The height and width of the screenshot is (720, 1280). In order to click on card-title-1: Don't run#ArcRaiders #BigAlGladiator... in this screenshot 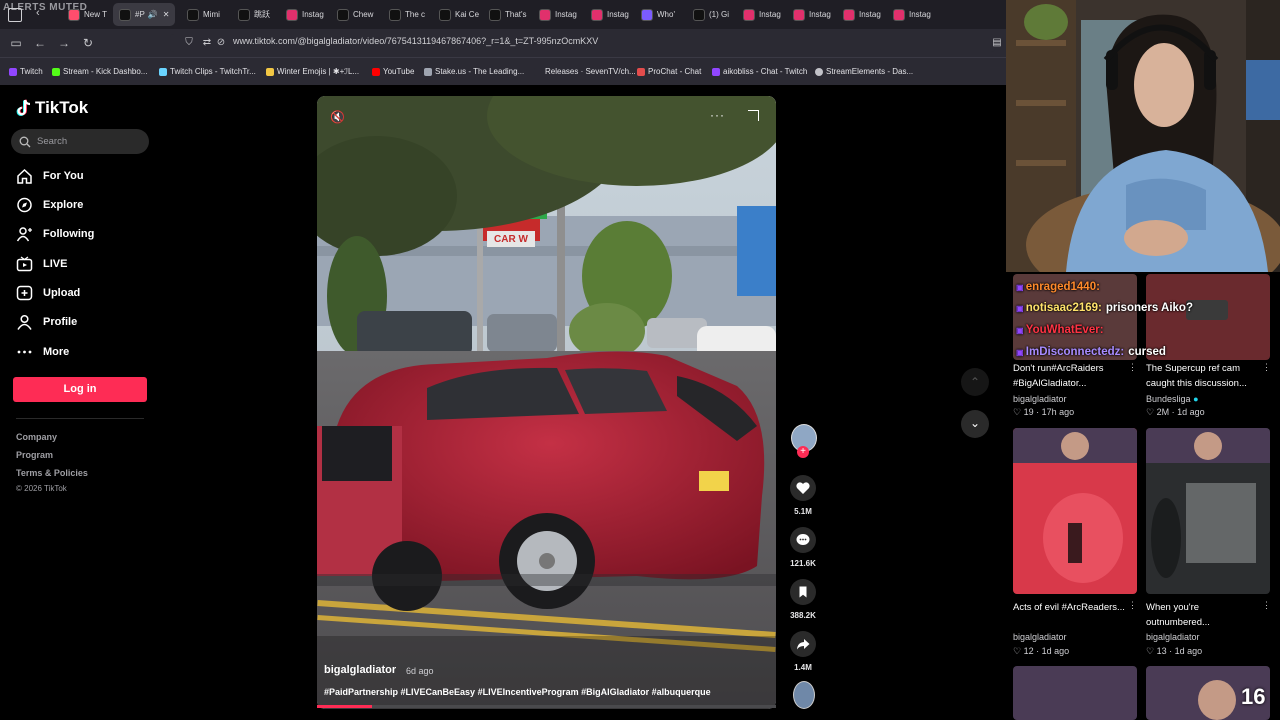, I will do `click(1070, 376)`.